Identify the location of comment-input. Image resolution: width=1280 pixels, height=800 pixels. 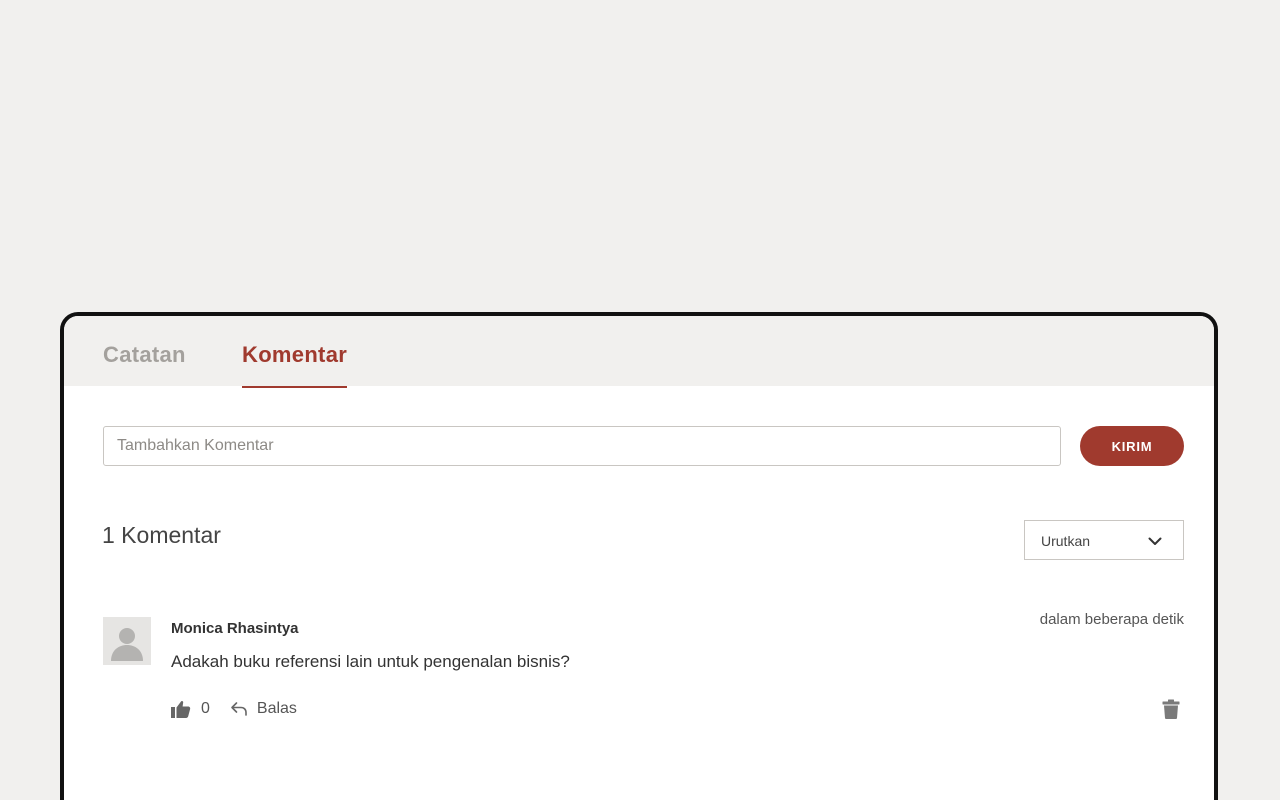
(582, 446).